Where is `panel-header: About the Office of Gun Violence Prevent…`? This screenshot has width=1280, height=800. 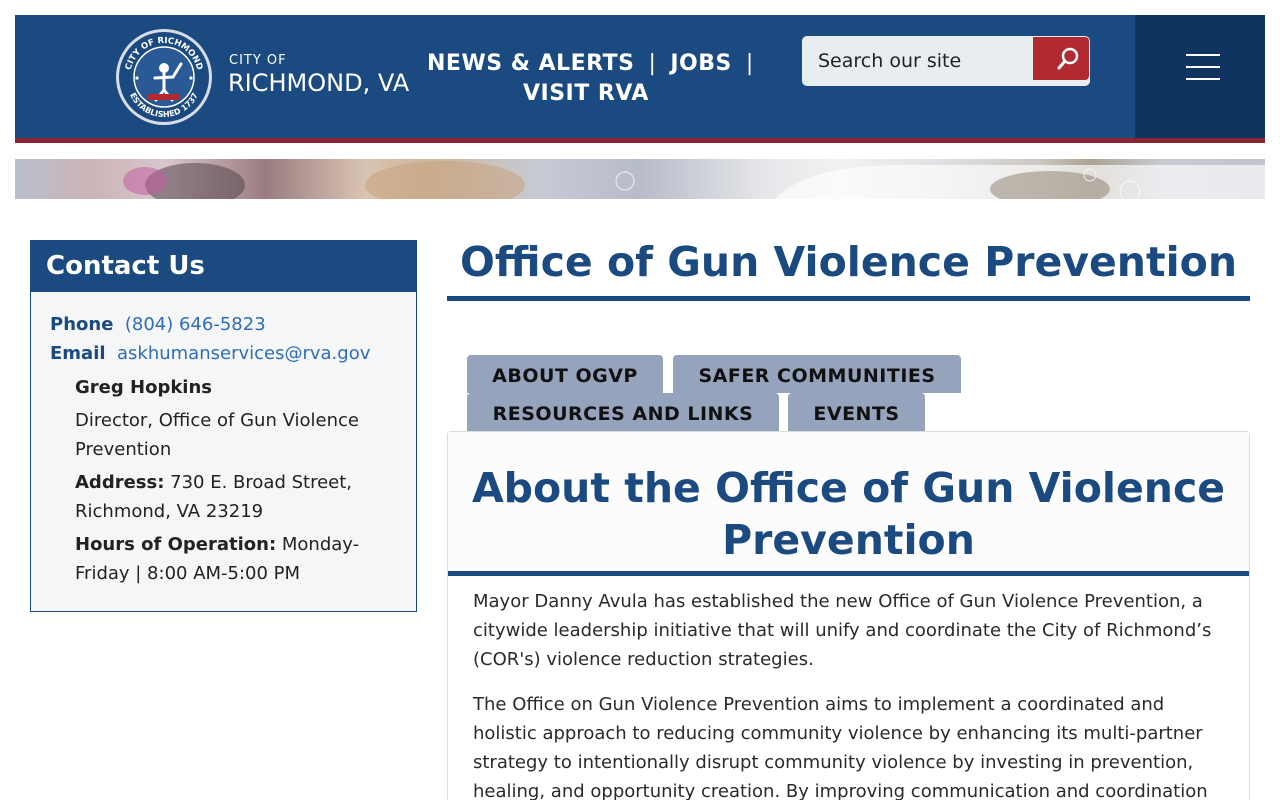
panel-header: About the Office of Gun Violence Prevent… is located at coordinates (848, 502).